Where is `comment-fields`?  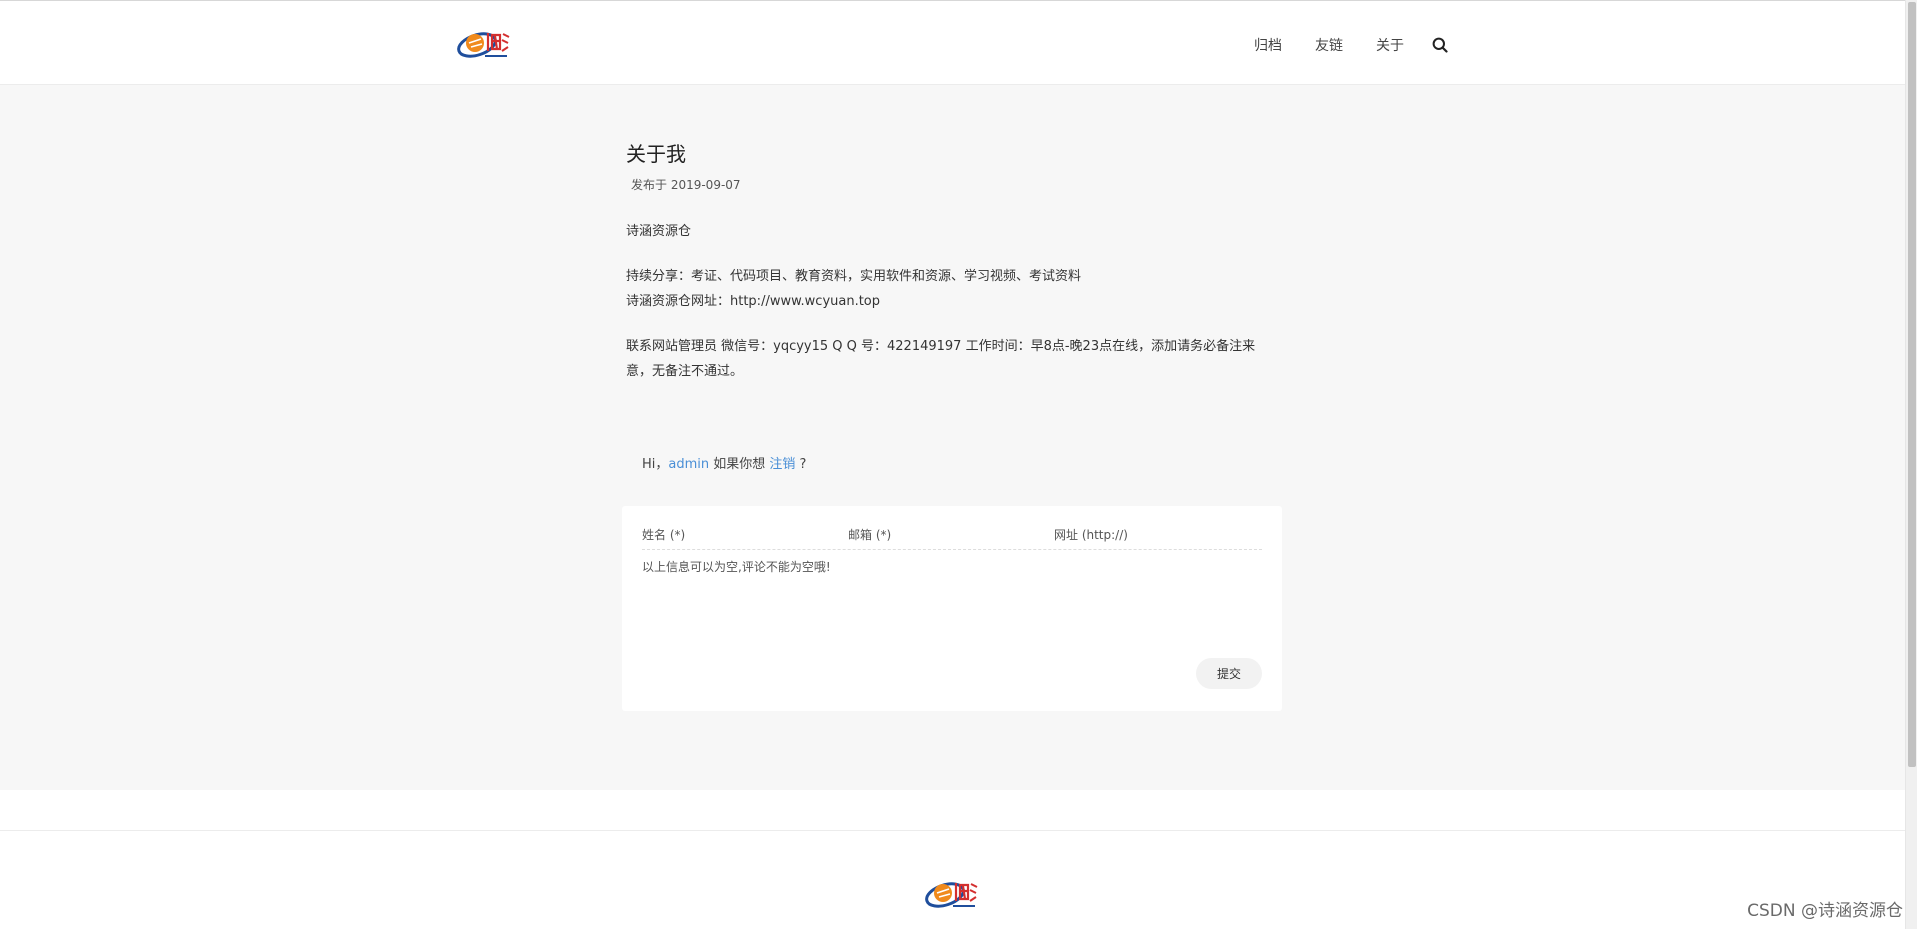 comment-fields is located at coordinates (952, 535).